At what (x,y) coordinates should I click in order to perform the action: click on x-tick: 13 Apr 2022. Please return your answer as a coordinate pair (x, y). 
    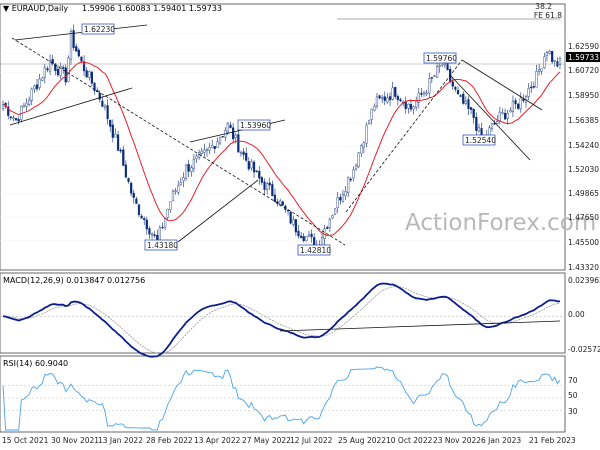
    Looking at the image, I should click on (217, 440).